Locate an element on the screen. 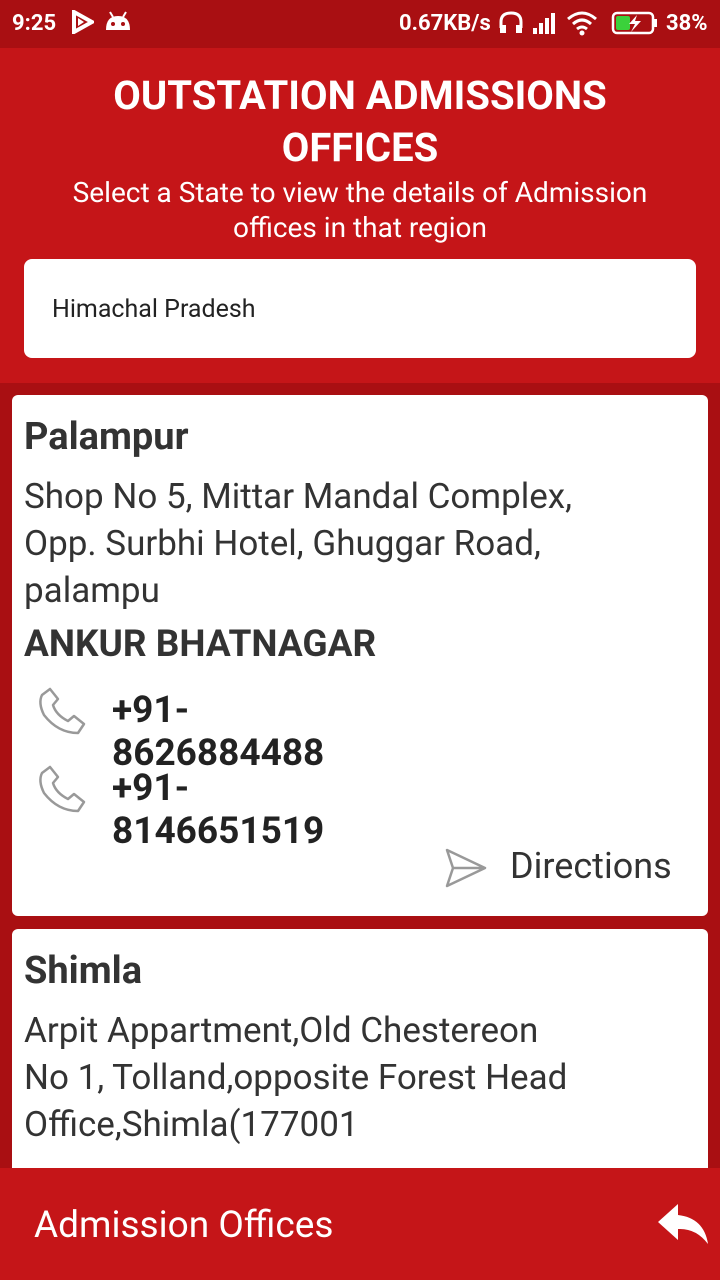 The width and height of the screenshot is (720, 1280). phone-number: +91-8626884488 is located at coordinates (218, 732).